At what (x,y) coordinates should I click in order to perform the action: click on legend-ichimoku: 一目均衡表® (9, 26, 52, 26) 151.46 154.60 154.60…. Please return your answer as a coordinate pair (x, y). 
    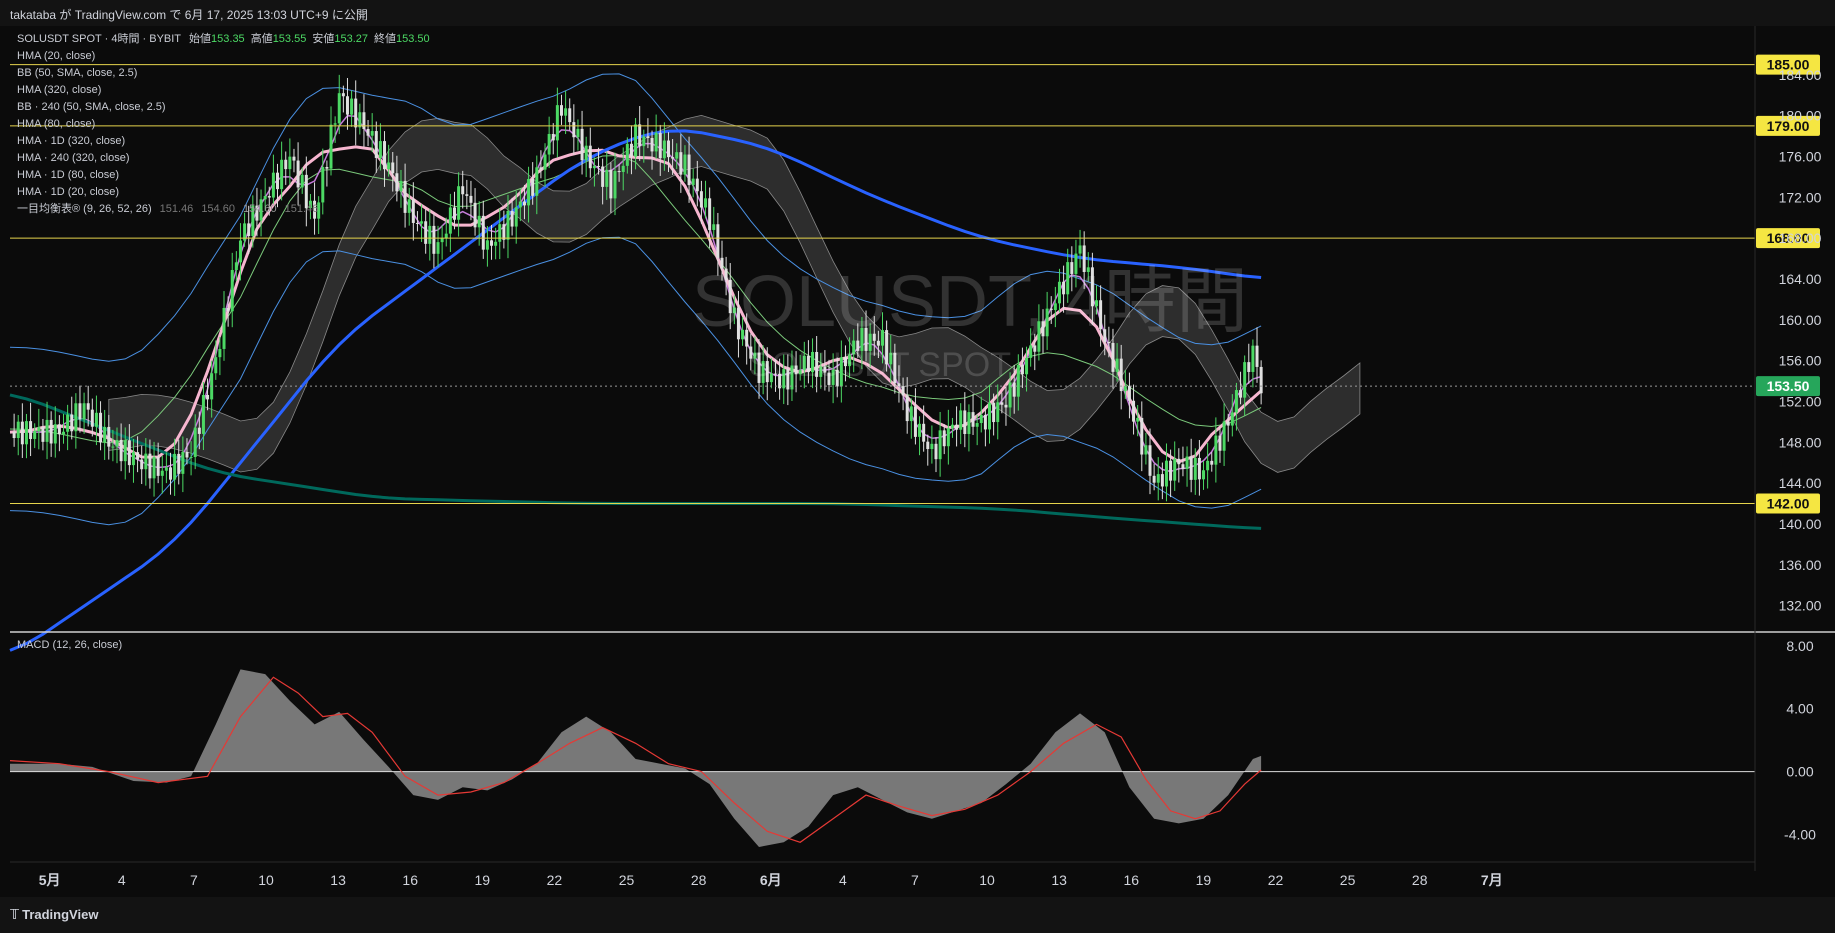
    Looking at the image, I should click on (167, 208).